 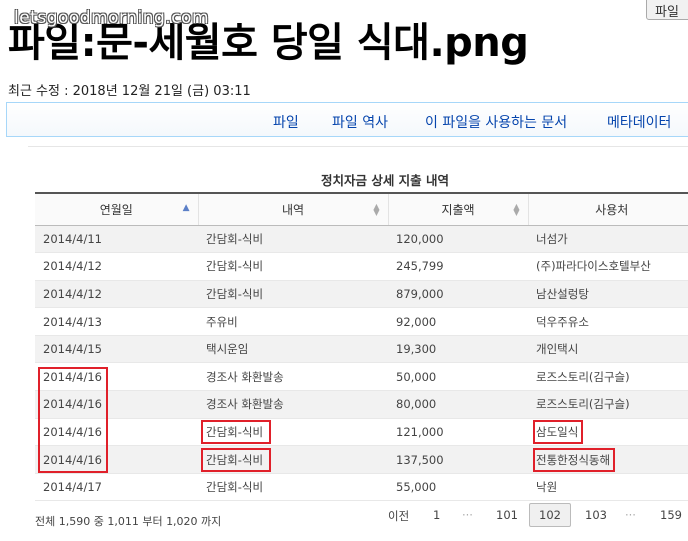 What do you see at coordinates (458, 404) in the screenshot?
I see `cell-amount: 80,000` at bounding box center [458, 404].